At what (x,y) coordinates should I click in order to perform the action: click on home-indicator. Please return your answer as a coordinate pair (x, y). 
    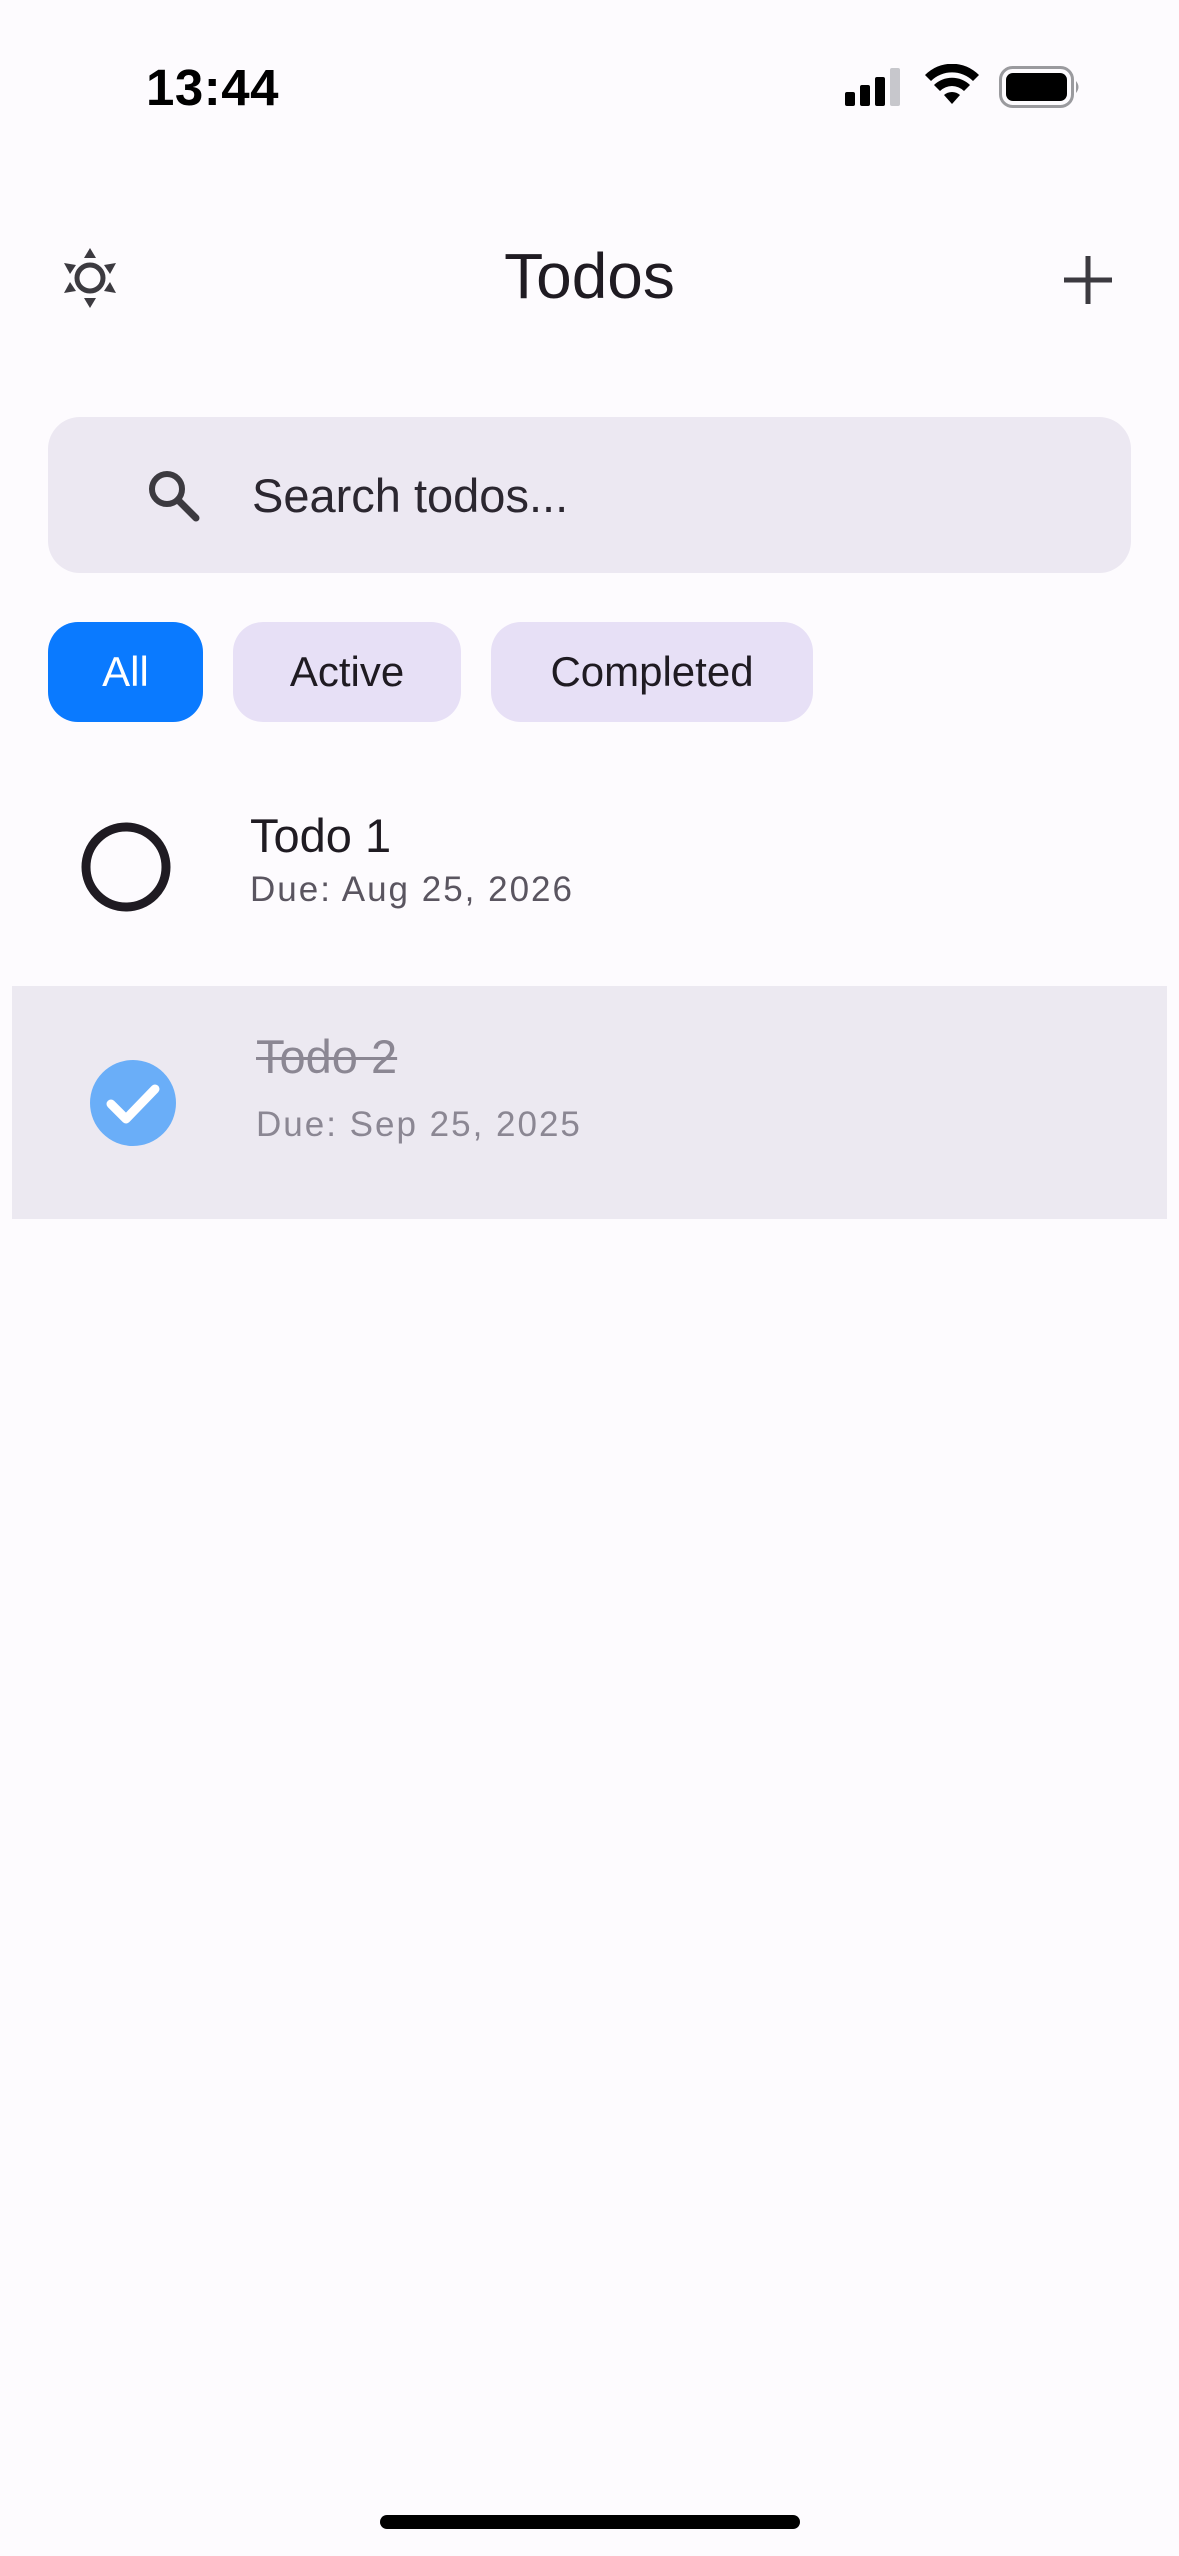
    Looking at the image, I should click on (590, 2522).